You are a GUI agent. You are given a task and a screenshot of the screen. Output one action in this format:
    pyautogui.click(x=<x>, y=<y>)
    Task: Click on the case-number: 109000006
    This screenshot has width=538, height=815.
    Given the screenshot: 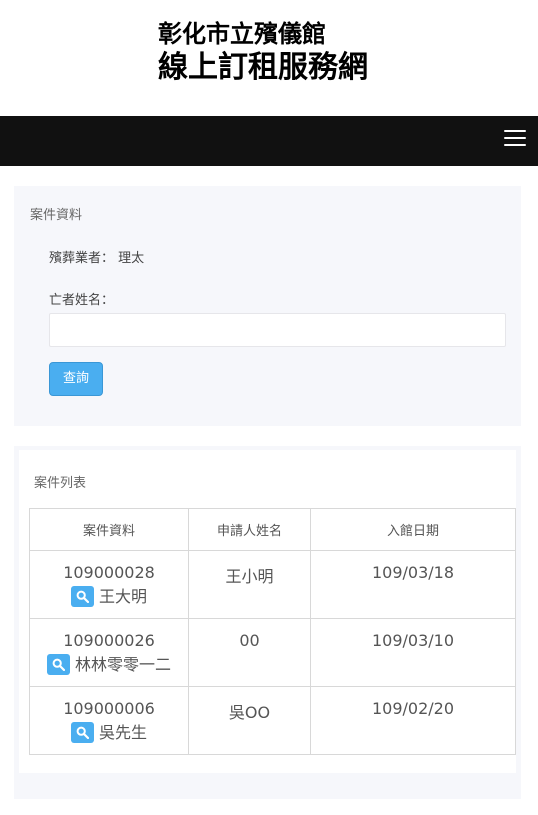 What is the action you would take?
    pyautogui.click(x=109, y=708)
    